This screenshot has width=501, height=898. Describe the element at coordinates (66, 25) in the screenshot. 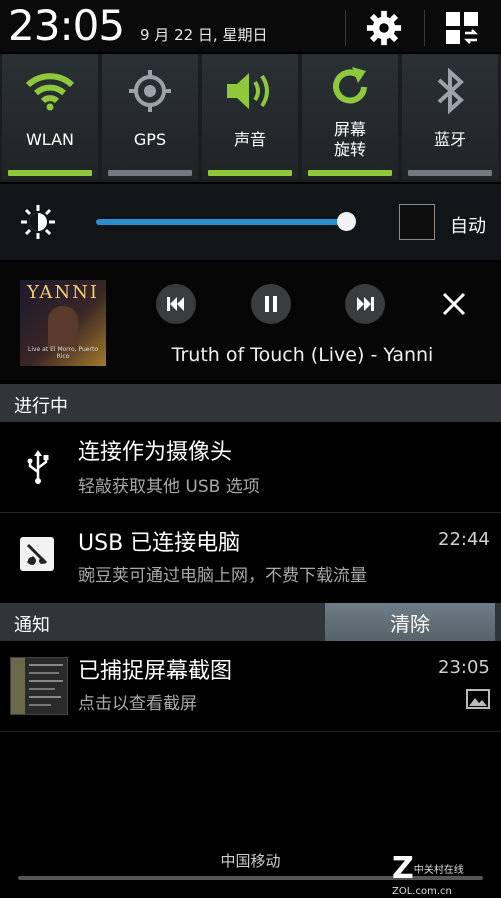

I see `clock: 23:05` at that location.